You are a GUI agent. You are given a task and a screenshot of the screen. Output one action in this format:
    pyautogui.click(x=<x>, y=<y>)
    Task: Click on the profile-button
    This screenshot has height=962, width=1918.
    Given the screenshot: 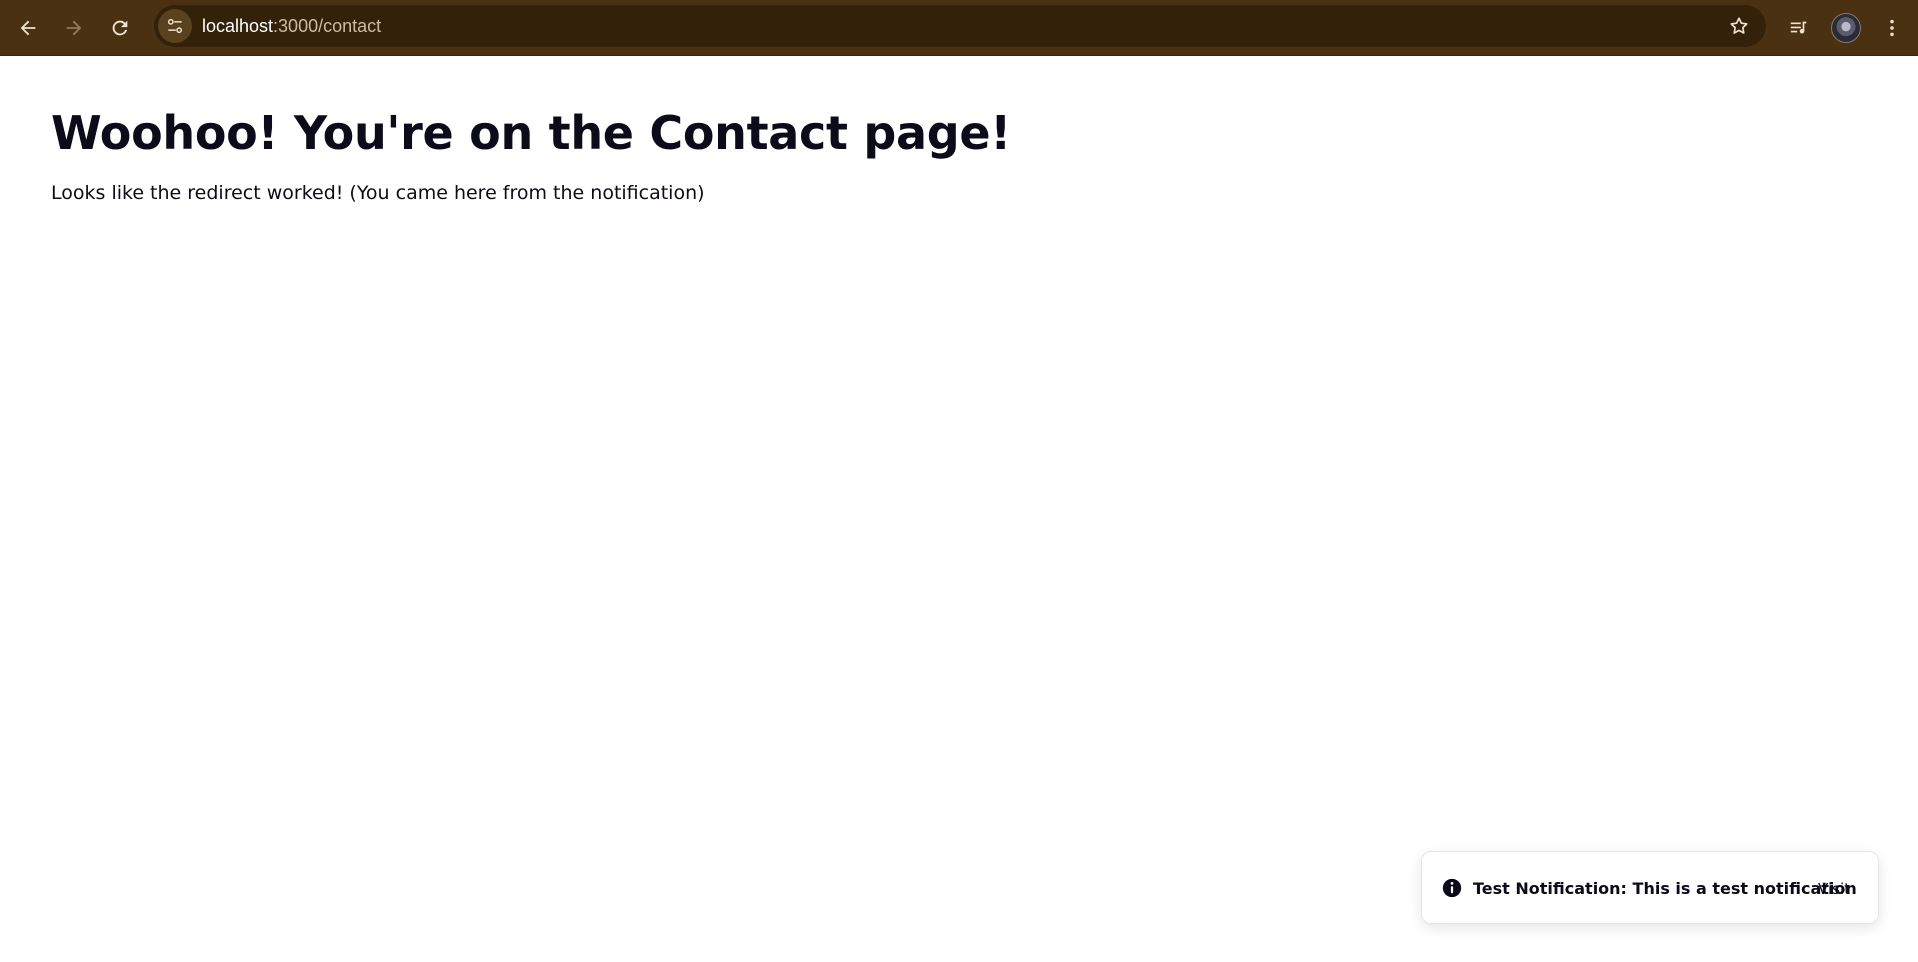 What is the action you would take?
    pyautogui.click(x=1846, y=28)
    